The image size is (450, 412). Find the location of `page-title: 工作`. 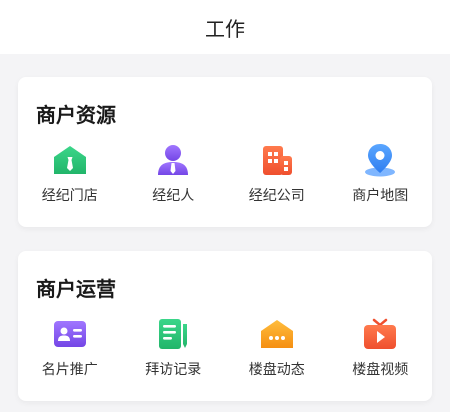

page-title: 工作 is located at coordinates (225, 28).